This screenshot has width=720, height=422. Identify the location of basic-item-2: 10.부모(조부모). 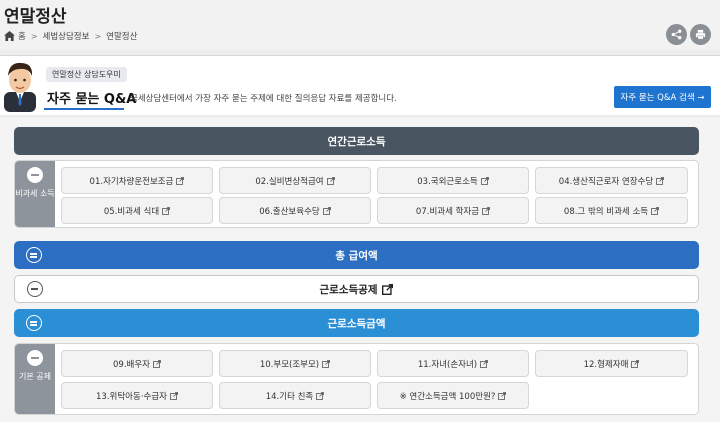
(295, 363).